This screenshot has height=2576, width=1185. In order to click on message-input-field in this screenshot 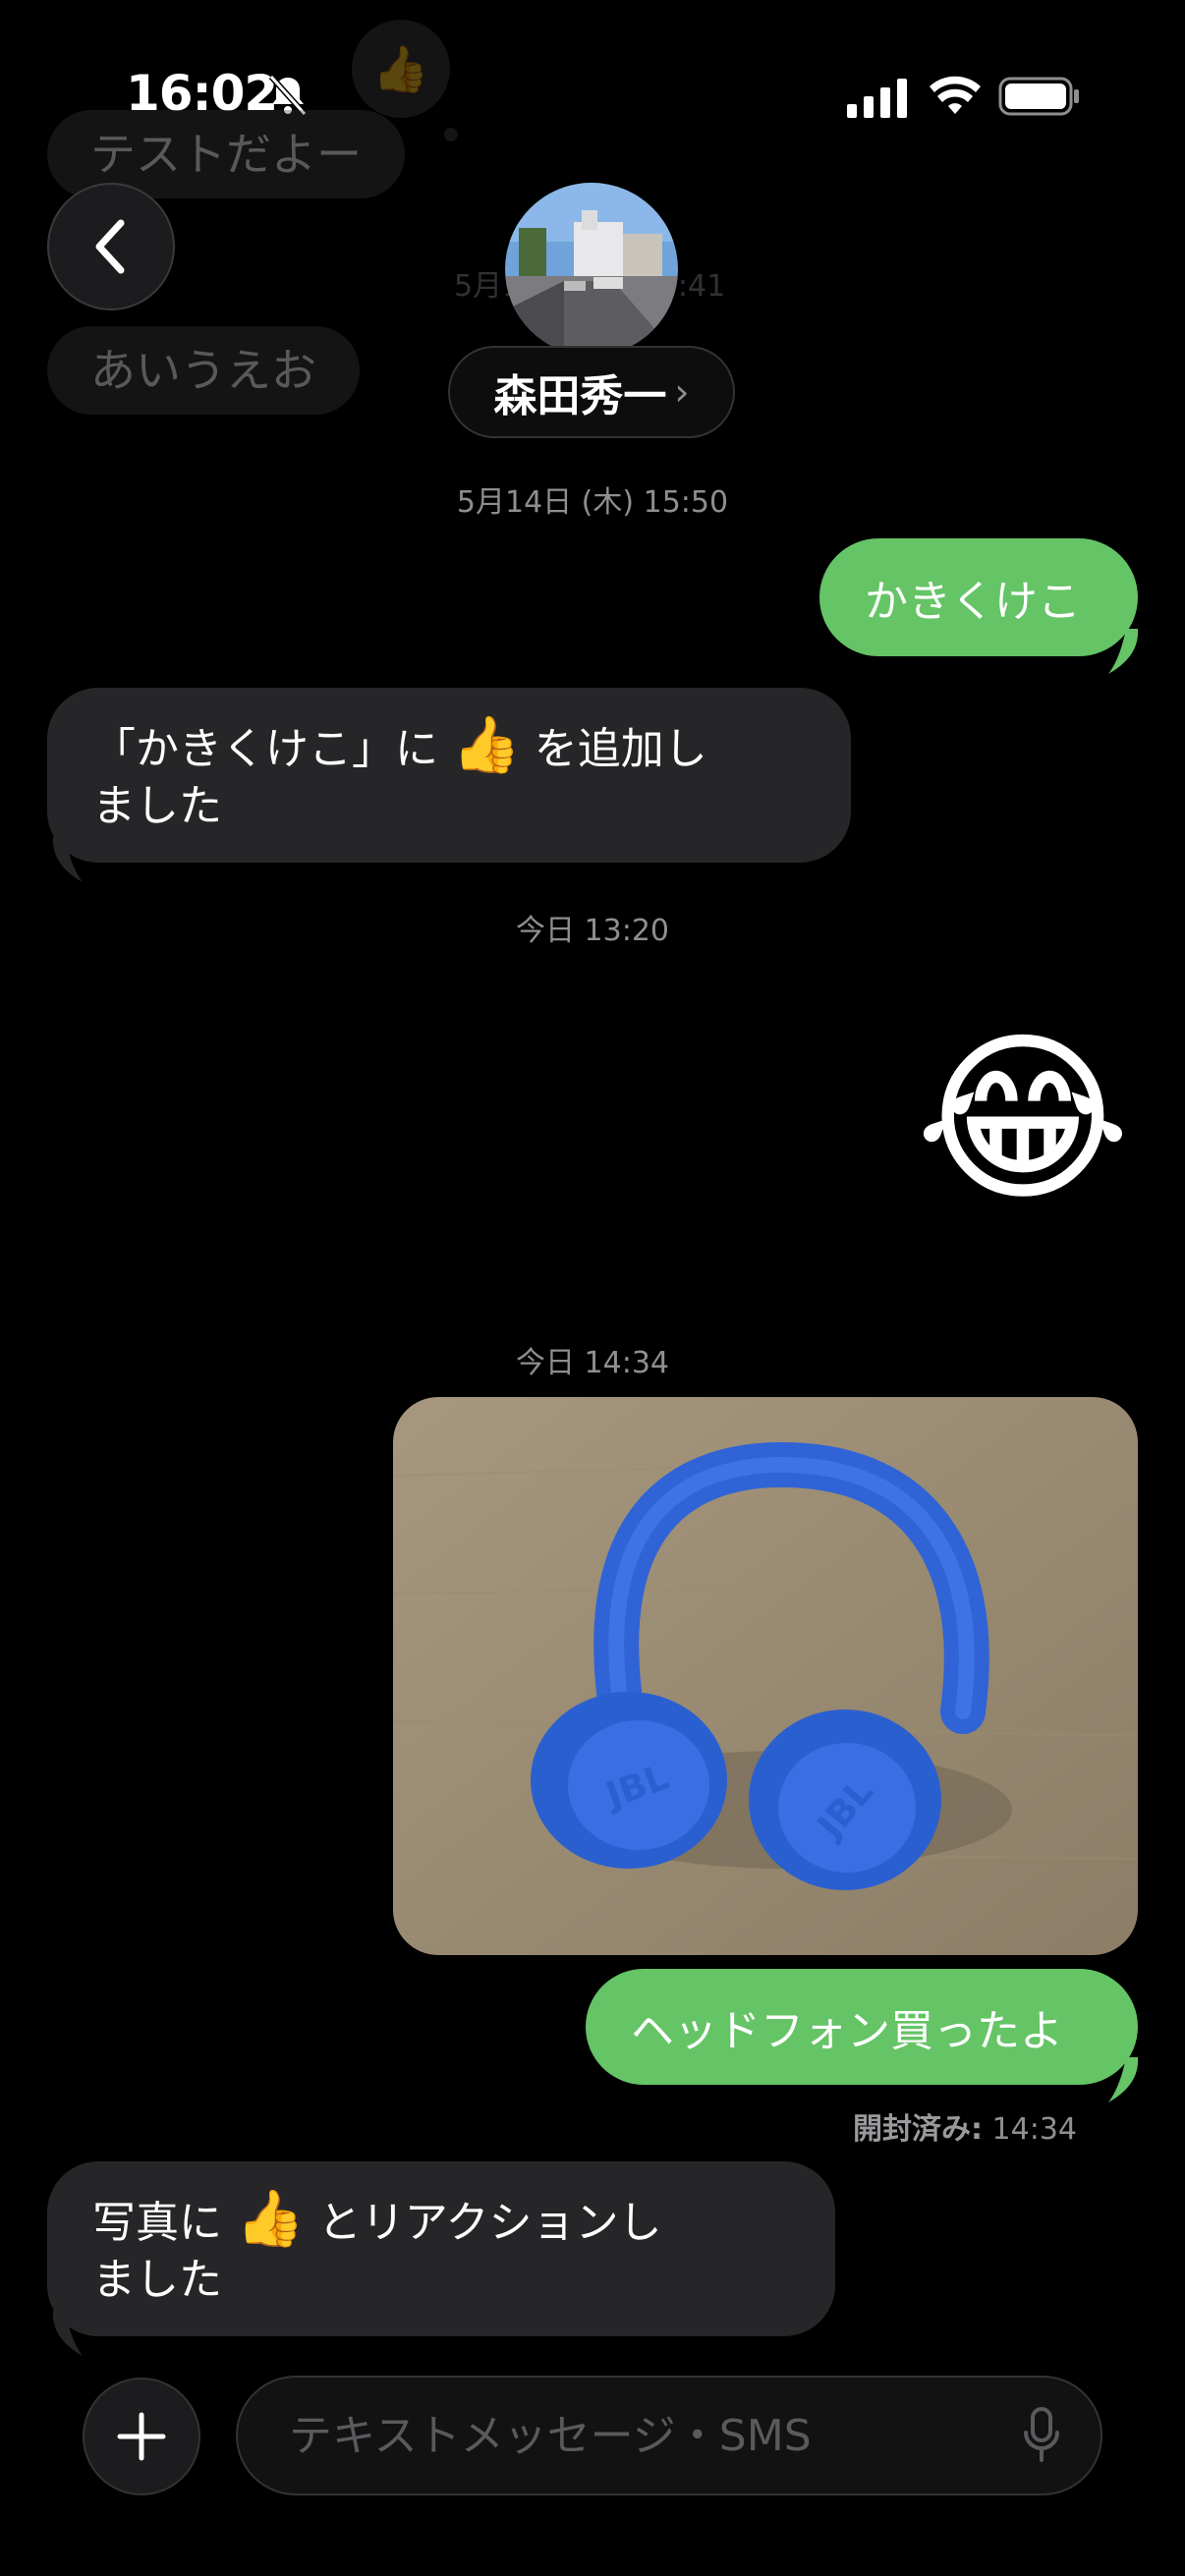, I will do `click(669, 2435)`.